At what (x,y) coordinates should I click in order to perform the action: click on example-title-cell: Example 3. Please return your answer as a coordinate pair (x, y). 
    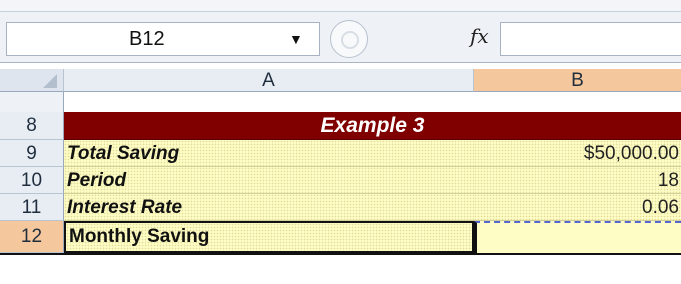
    Looking at the image, I should click on (372, 126).